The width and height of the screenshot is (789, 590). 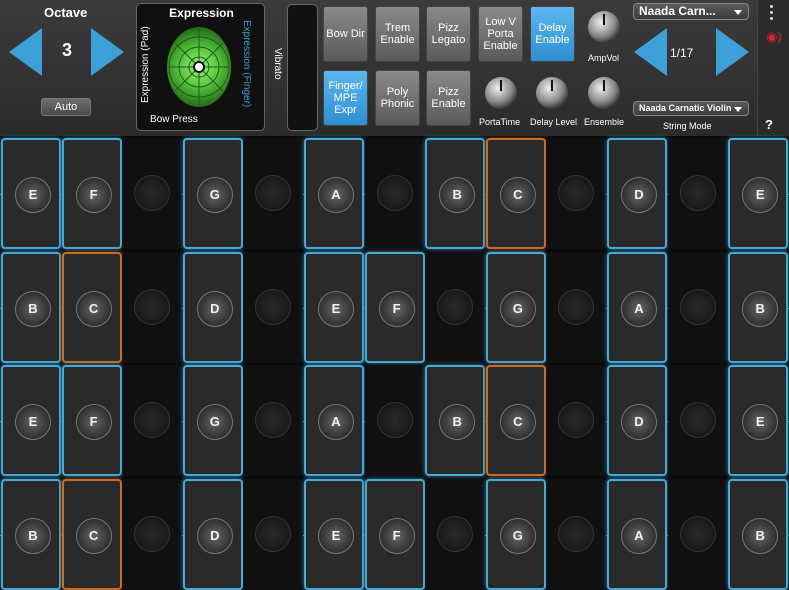 What do you see at coordinates (107, 52) in the screenshot?
I see `octave-up-arrow-icon` at bounding box center [107, 52].